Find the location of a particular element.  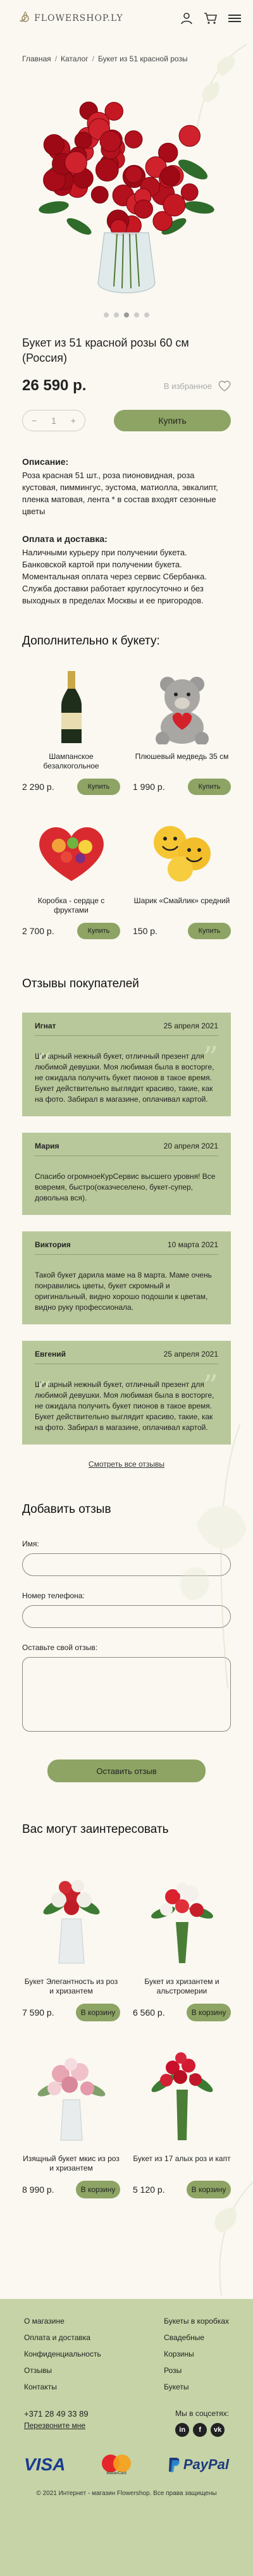

reviews-heading: Отзывы покупателей is located at coordinates (80, 984).